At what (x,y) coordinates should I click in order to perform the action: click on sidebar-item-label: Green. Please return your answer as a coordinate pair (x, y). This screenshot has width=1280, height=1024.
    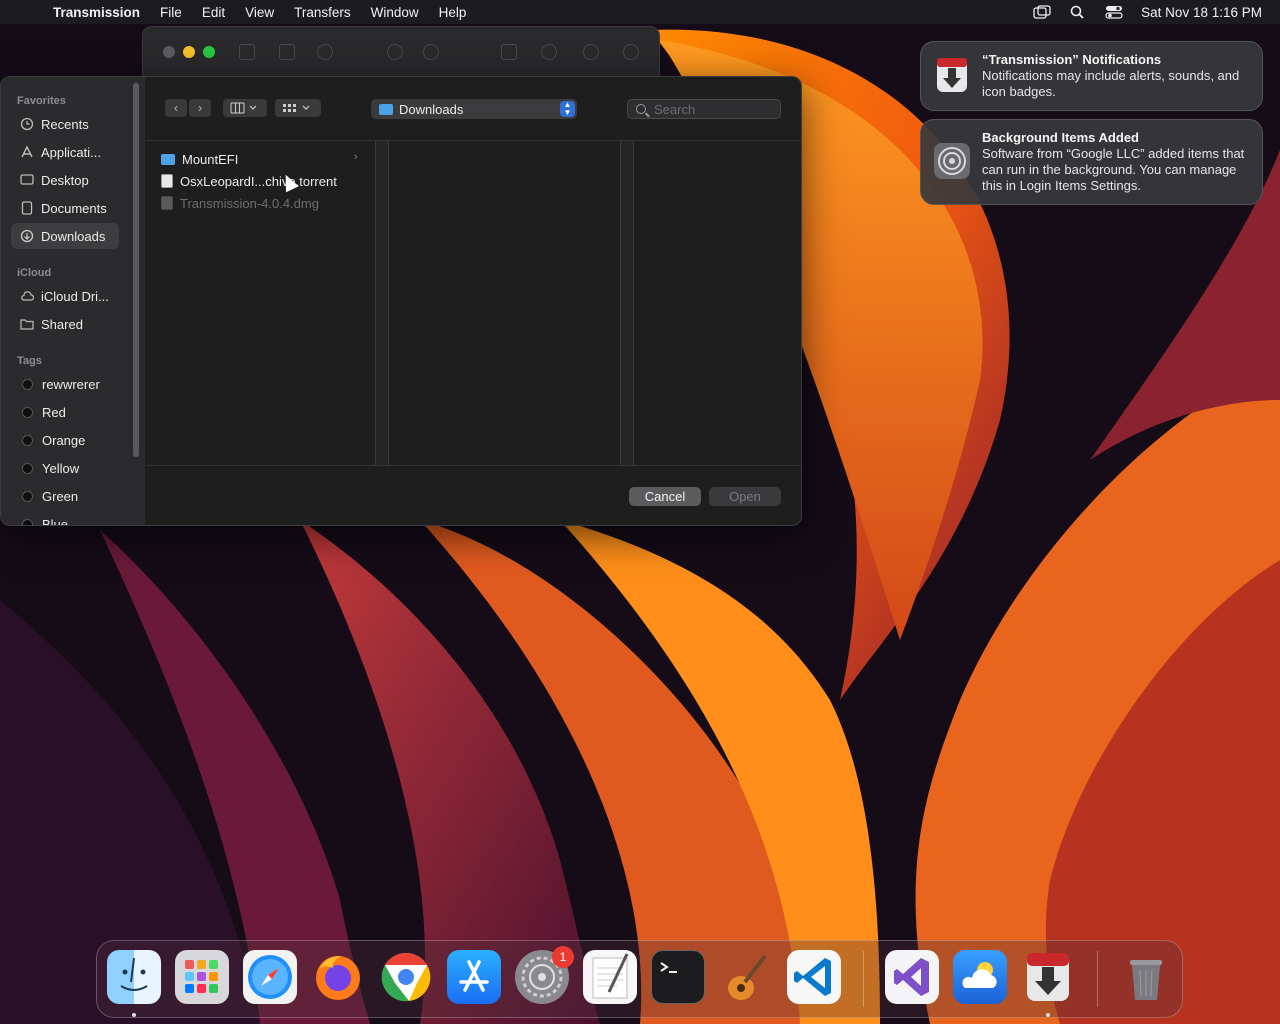
    Looking at the image, I should click on (60, 496).